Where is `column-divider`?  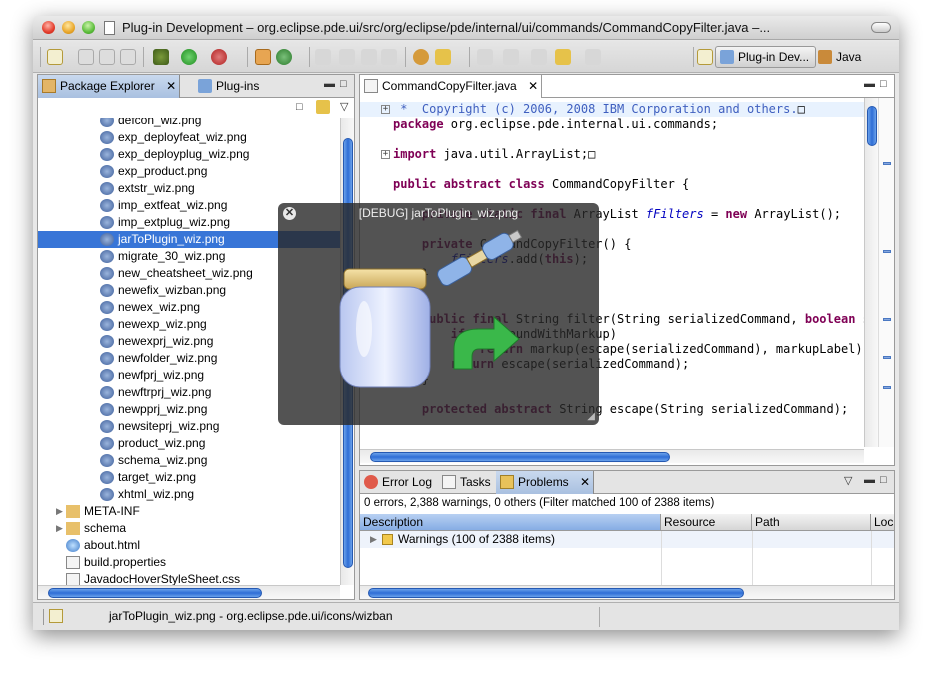 column-divider is located at coordinates (752, 558).